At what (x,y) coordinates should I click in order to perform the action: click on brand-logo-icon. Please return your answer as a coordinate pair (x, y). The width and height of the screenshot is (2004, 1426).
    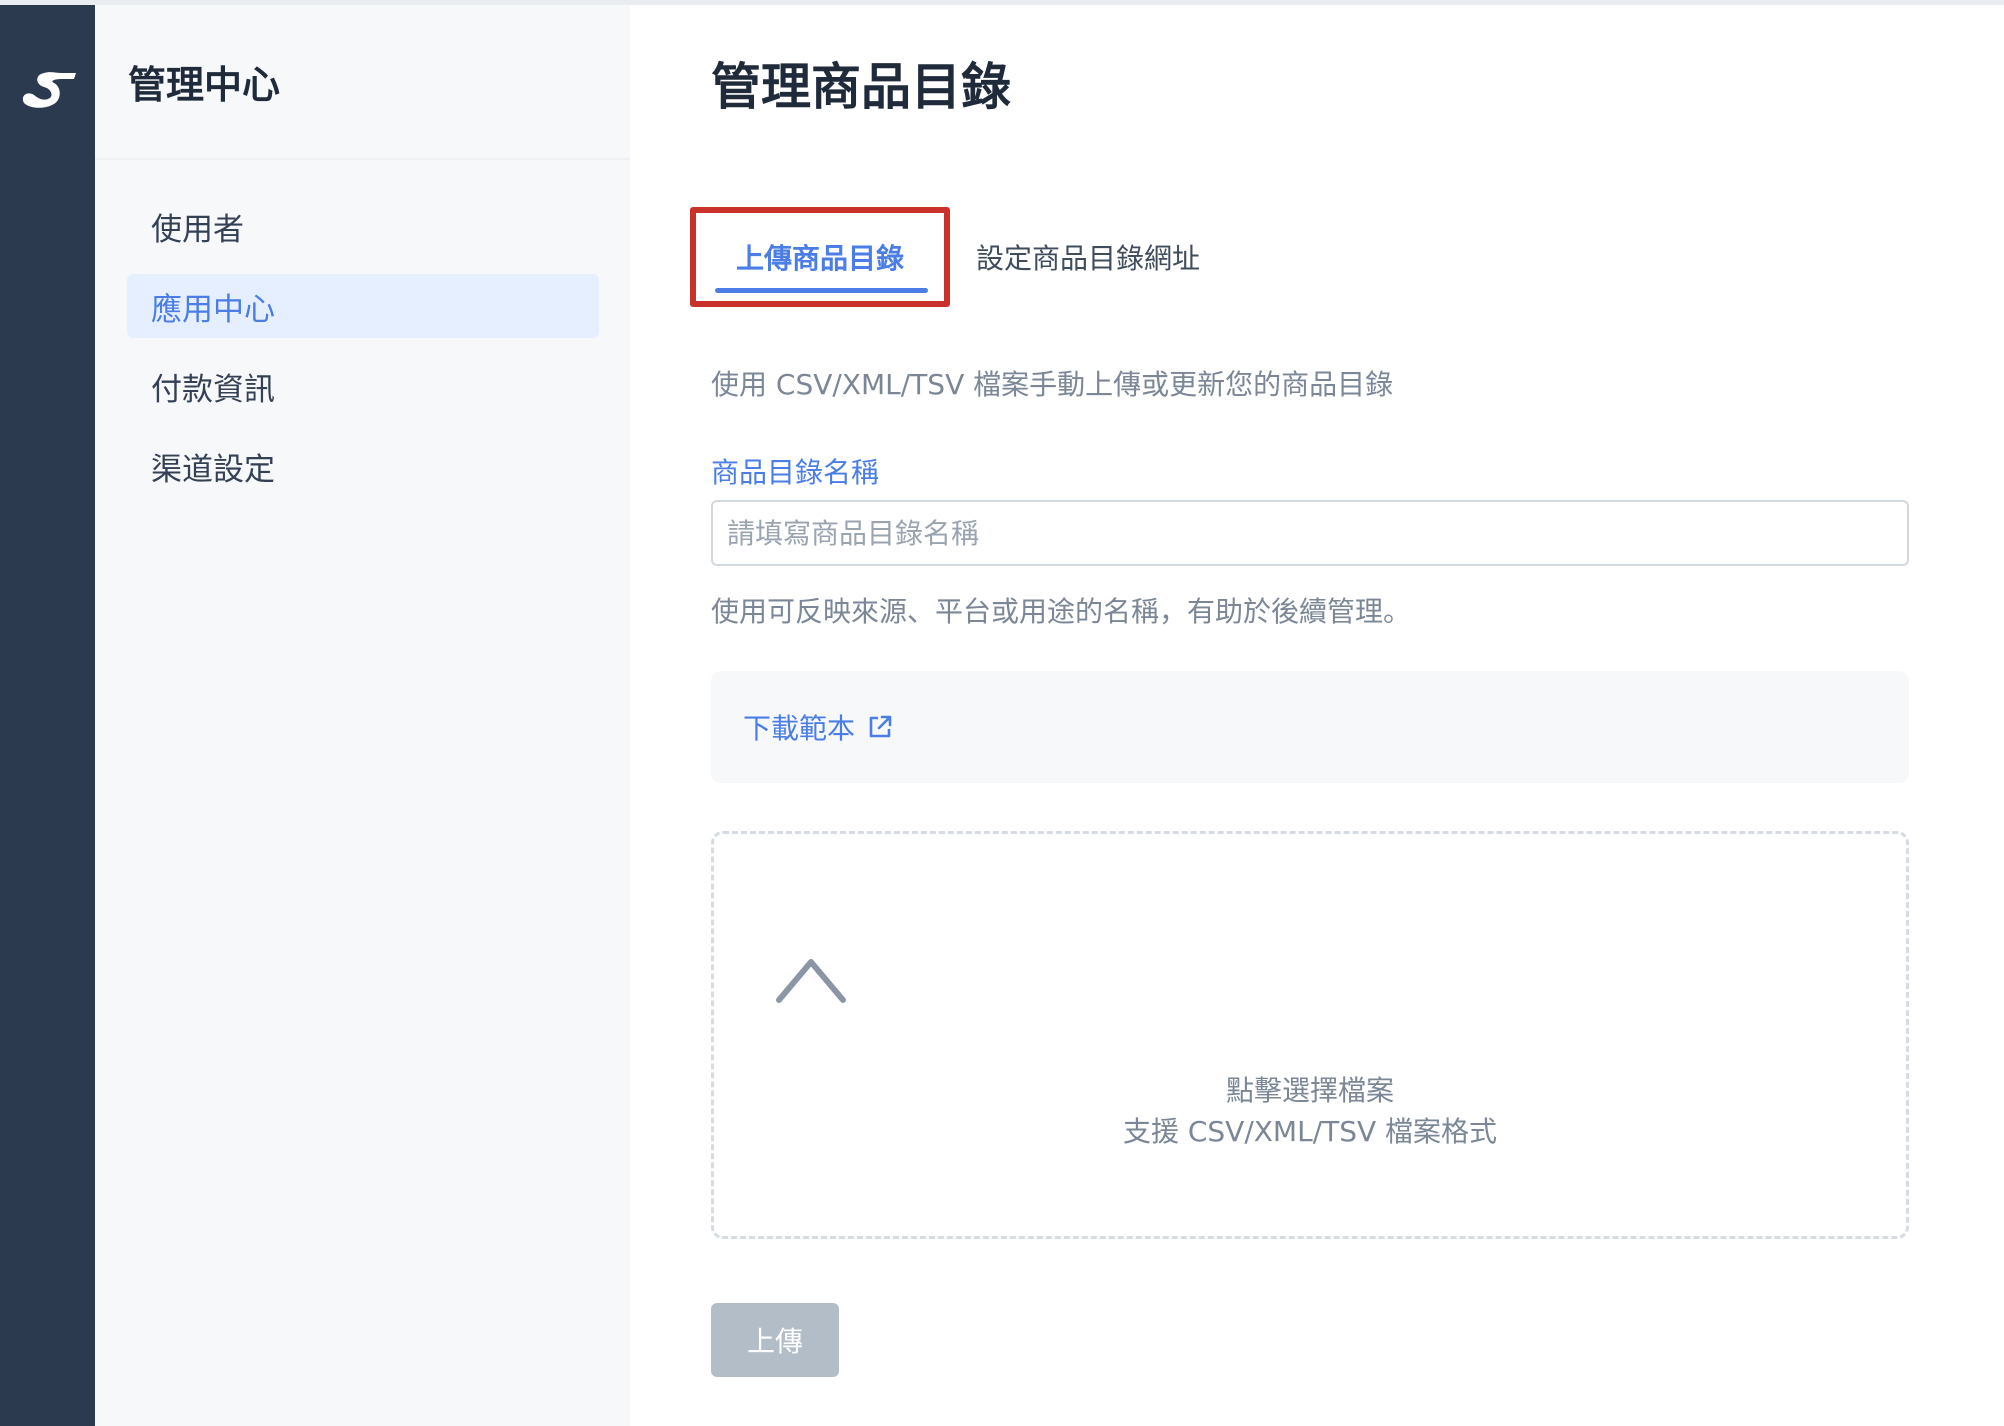
    Looking at the image, I should click on (48, 87).